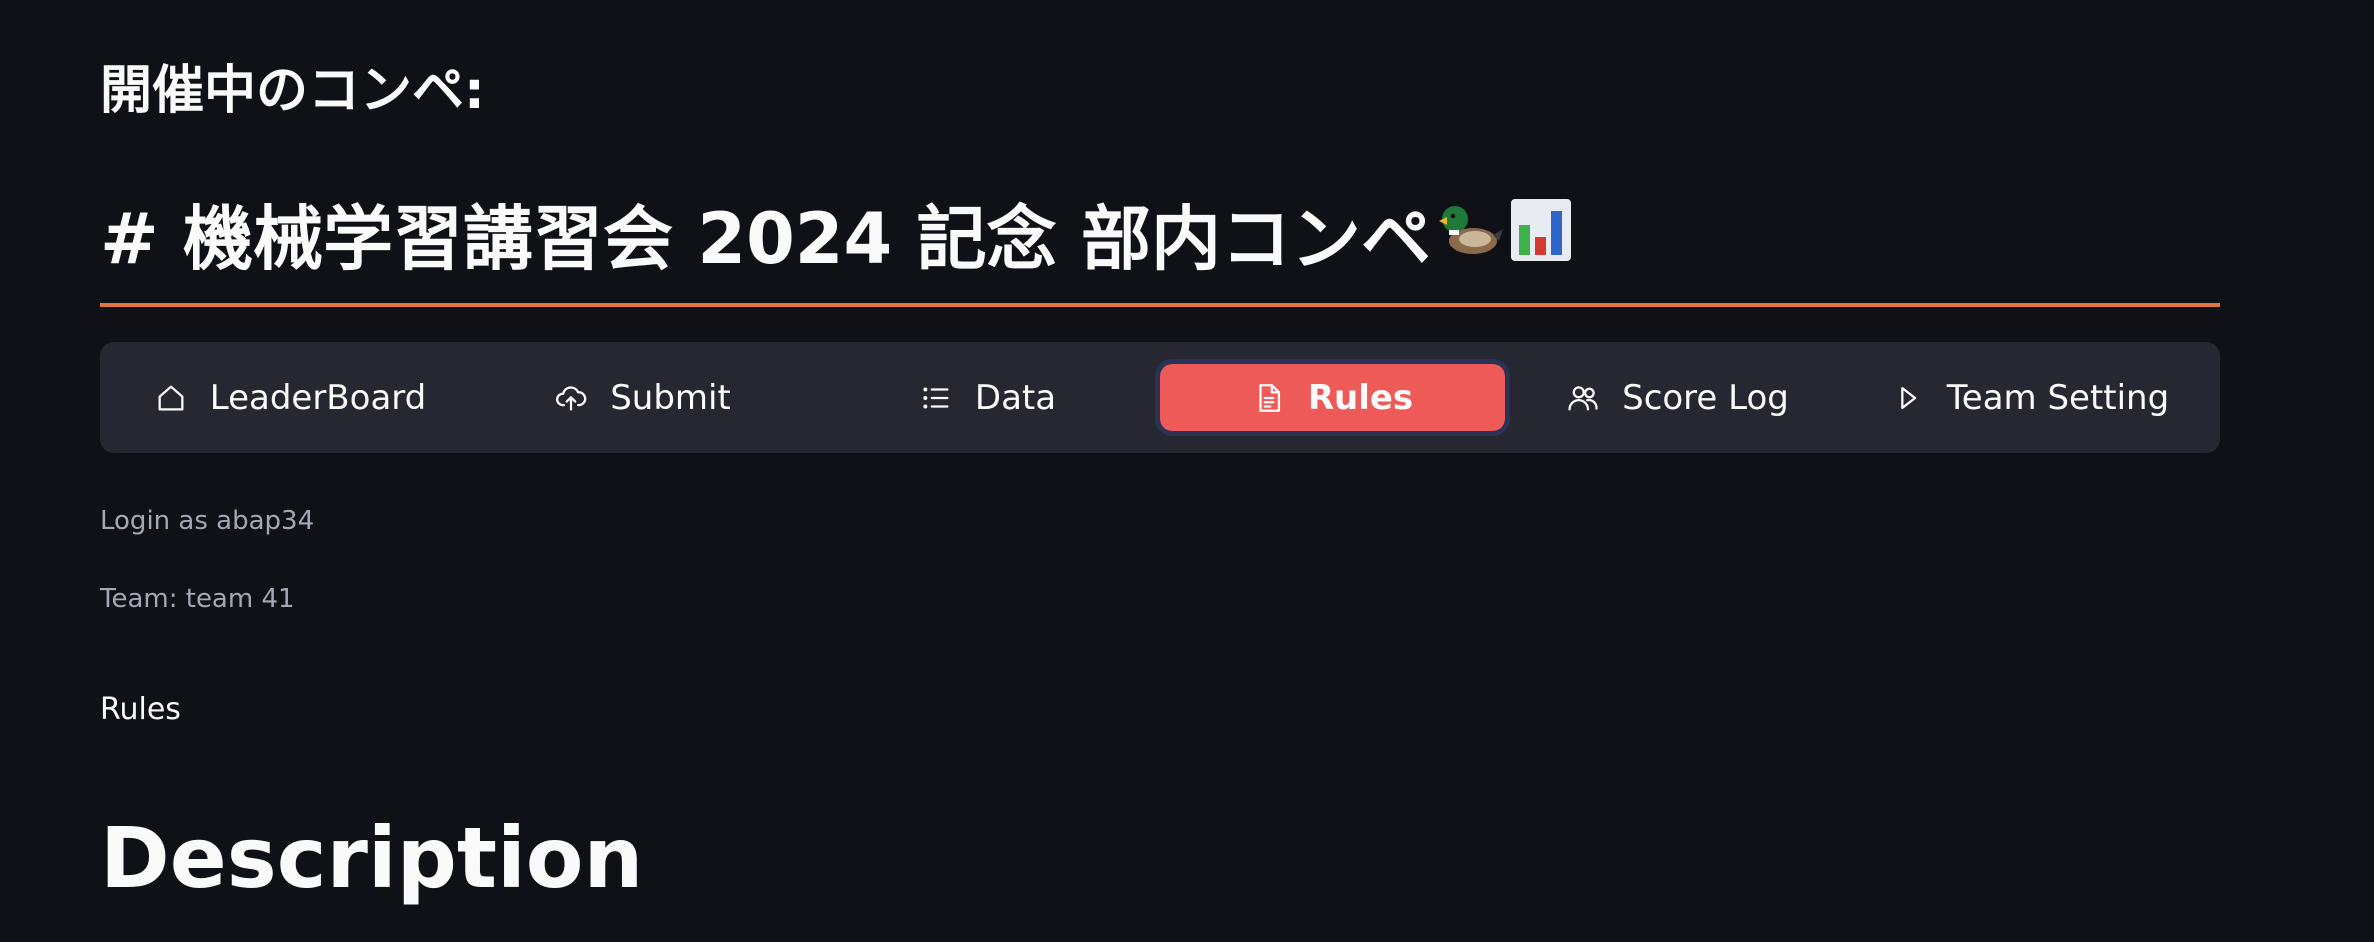  I want to click on tab-leaderboard: LeaderBoard, so click(290, 397).